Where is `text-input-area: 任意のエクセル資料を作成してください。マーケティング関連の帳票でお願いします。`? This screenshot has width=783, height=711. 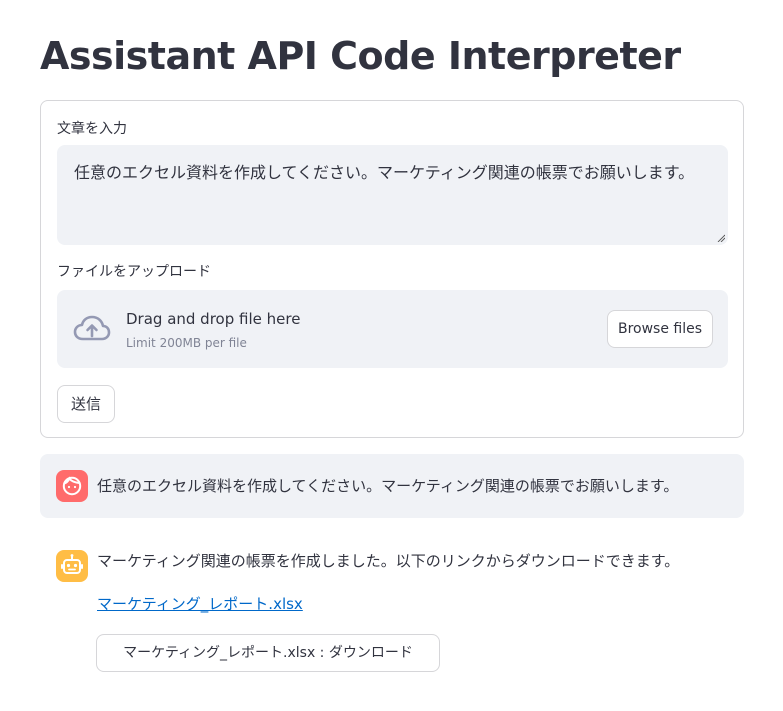
text-input-area: 任意のエクセル資料を作成してください。マーケティング関連の帳票でお願いします。 is located at coordinates (392, 195).